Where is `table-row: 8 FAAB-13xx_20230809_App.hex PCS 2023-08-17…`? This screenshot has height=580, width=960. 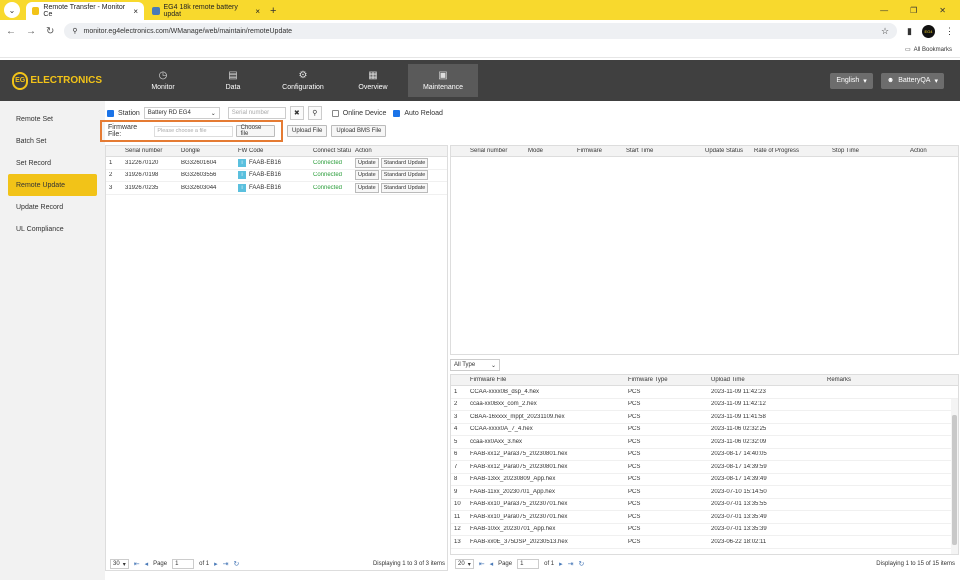
table-row: 8 FAAB-13xx_20230809_App.hex PCS 2023-08-17… is located at coordinates (704, 480).